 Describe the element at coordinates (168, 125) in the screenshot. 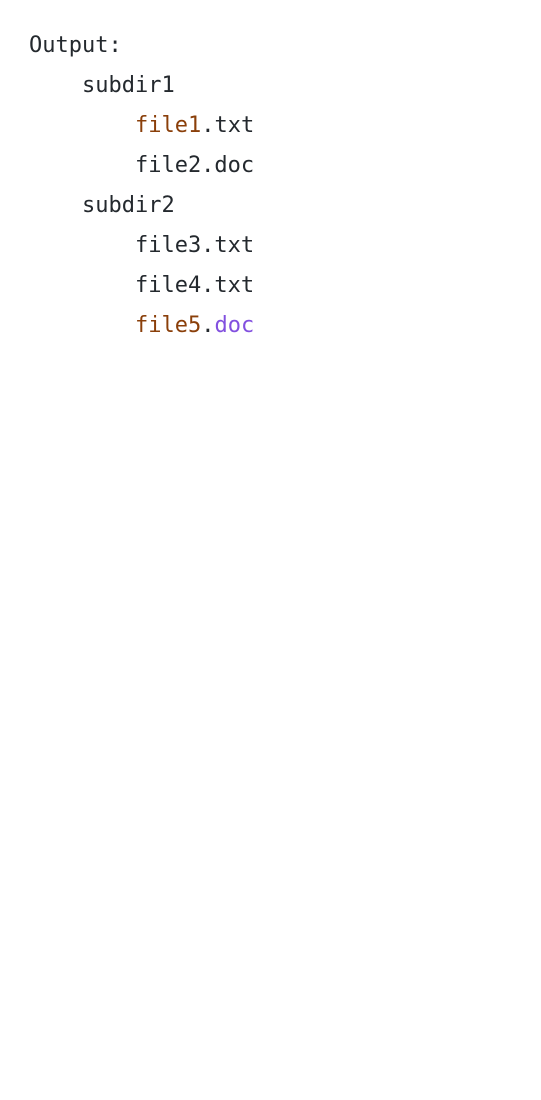

I see `file1-name-token: file1` at that location.